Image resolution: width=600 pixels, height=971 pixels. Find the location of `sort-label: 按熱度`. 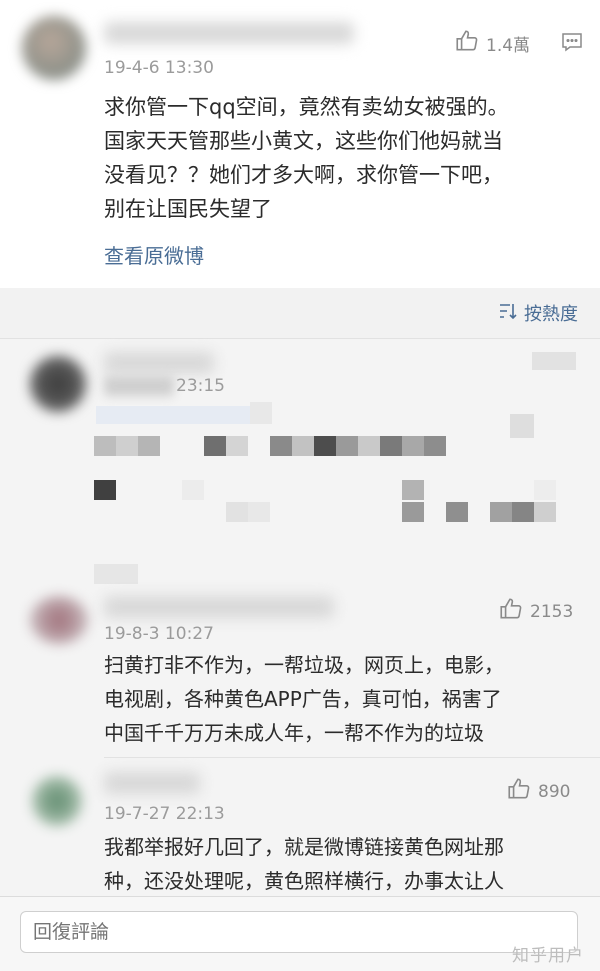

sort-label: 按熱度 is located at coordinates (551, 314).